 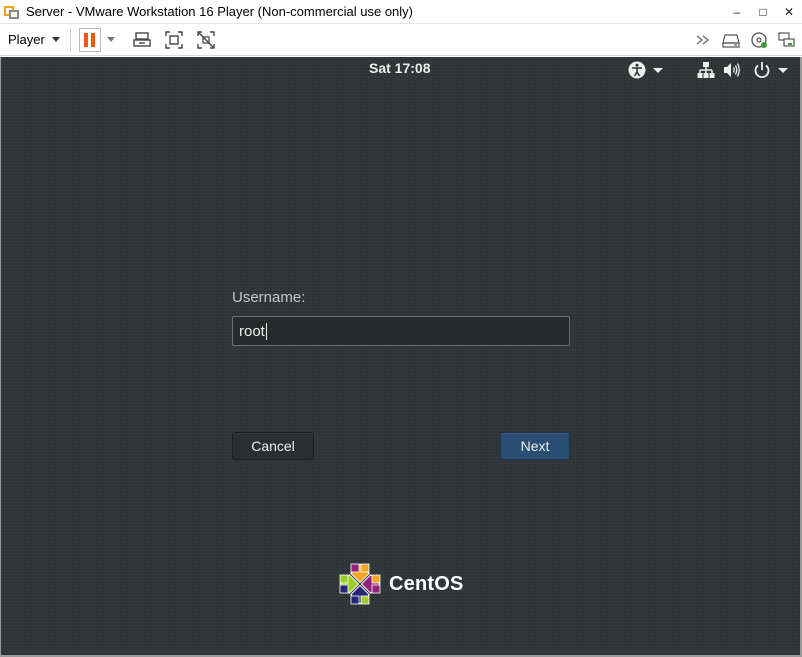 I want to click on hard-disk-button, so click(x=731, y=40).